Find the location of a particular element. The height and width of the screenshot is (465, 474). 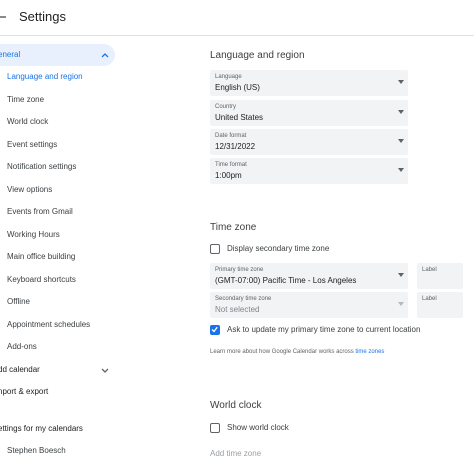

display-secondary-time-zone-checkbox is located at coordinates (215, 249).